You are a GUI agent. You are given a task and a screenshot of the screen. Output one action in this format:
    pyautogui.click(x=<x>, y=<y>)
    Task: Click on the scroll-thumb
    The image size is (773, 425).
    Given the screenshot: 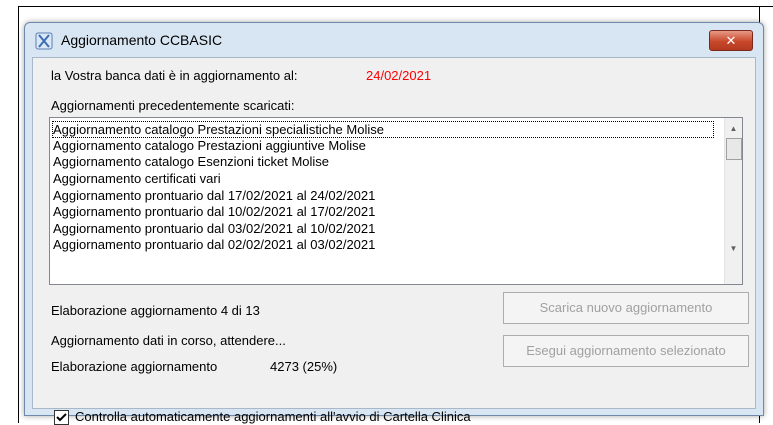 What is the action you would take?
    pyautogui.click(x=734, y=149)
    